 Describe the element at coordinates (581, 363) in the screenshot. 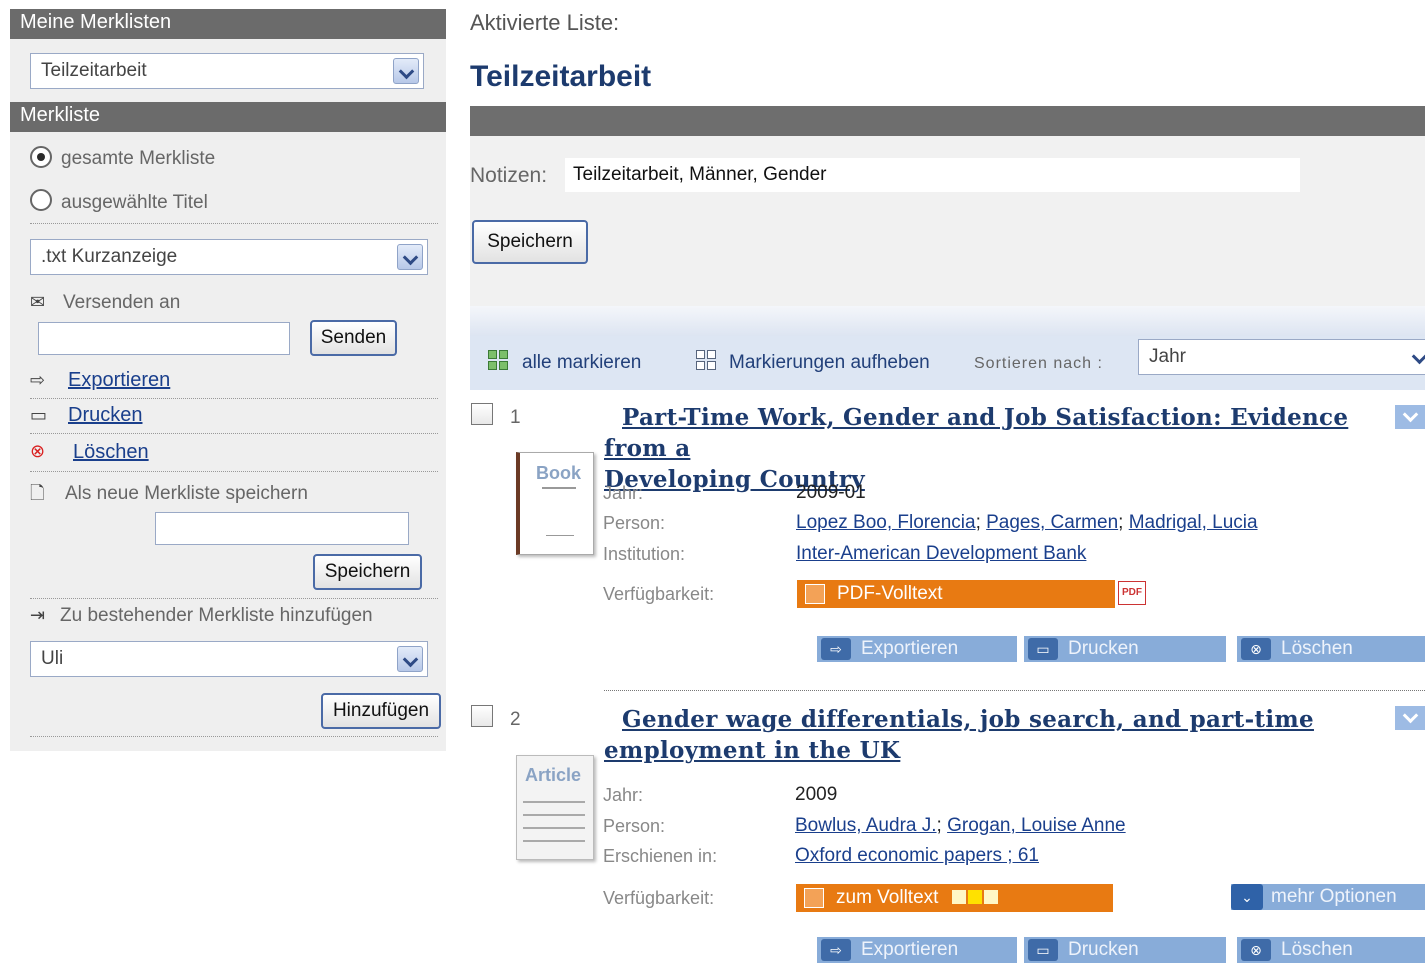

I see `mark-all-link: alle markieren` at that location.